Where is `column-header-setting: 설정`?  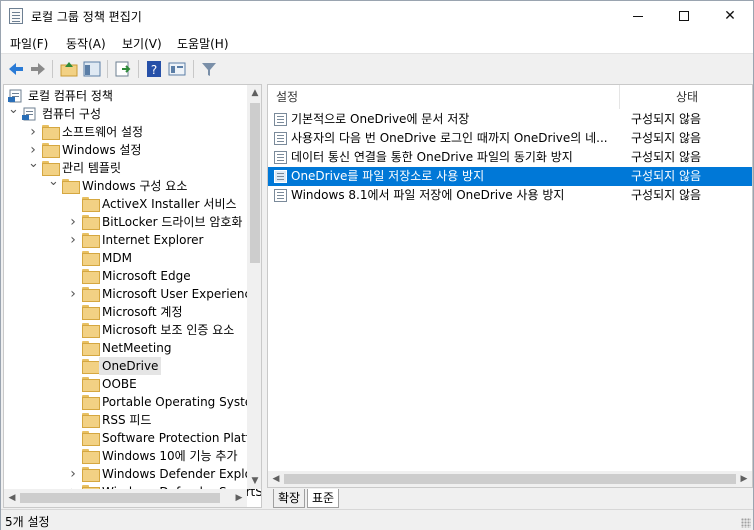
column-header-setting: 설정 is located at coordinates (444, 97).